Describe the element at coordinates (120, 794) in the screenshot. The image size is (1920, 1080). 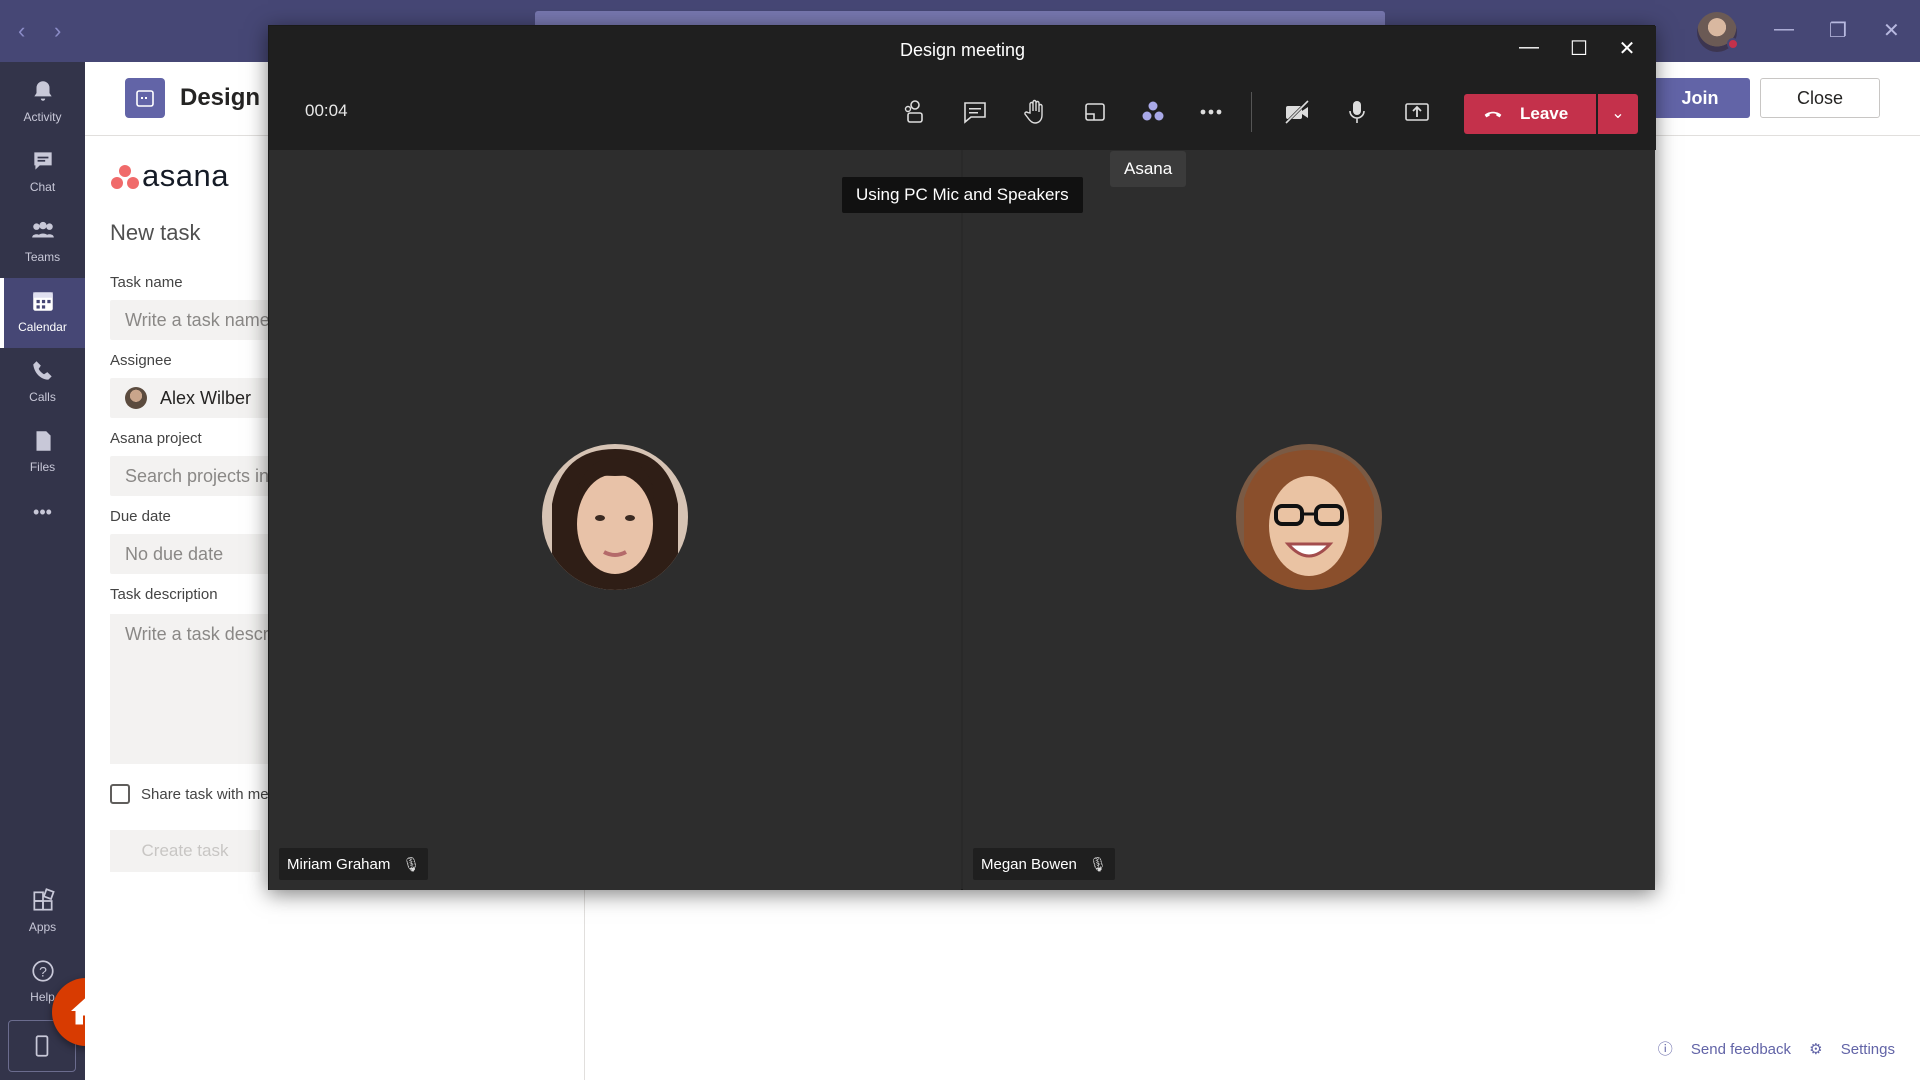
I see `share-task-checkbox` at that location.